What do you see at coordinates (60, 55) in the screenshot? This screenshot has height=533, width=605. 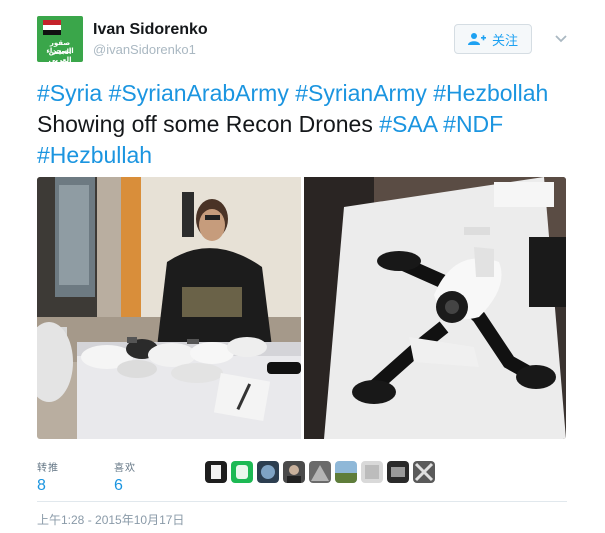 I see `avatar-text-line2: الجيش العربي` at bounding box center [60, 55].